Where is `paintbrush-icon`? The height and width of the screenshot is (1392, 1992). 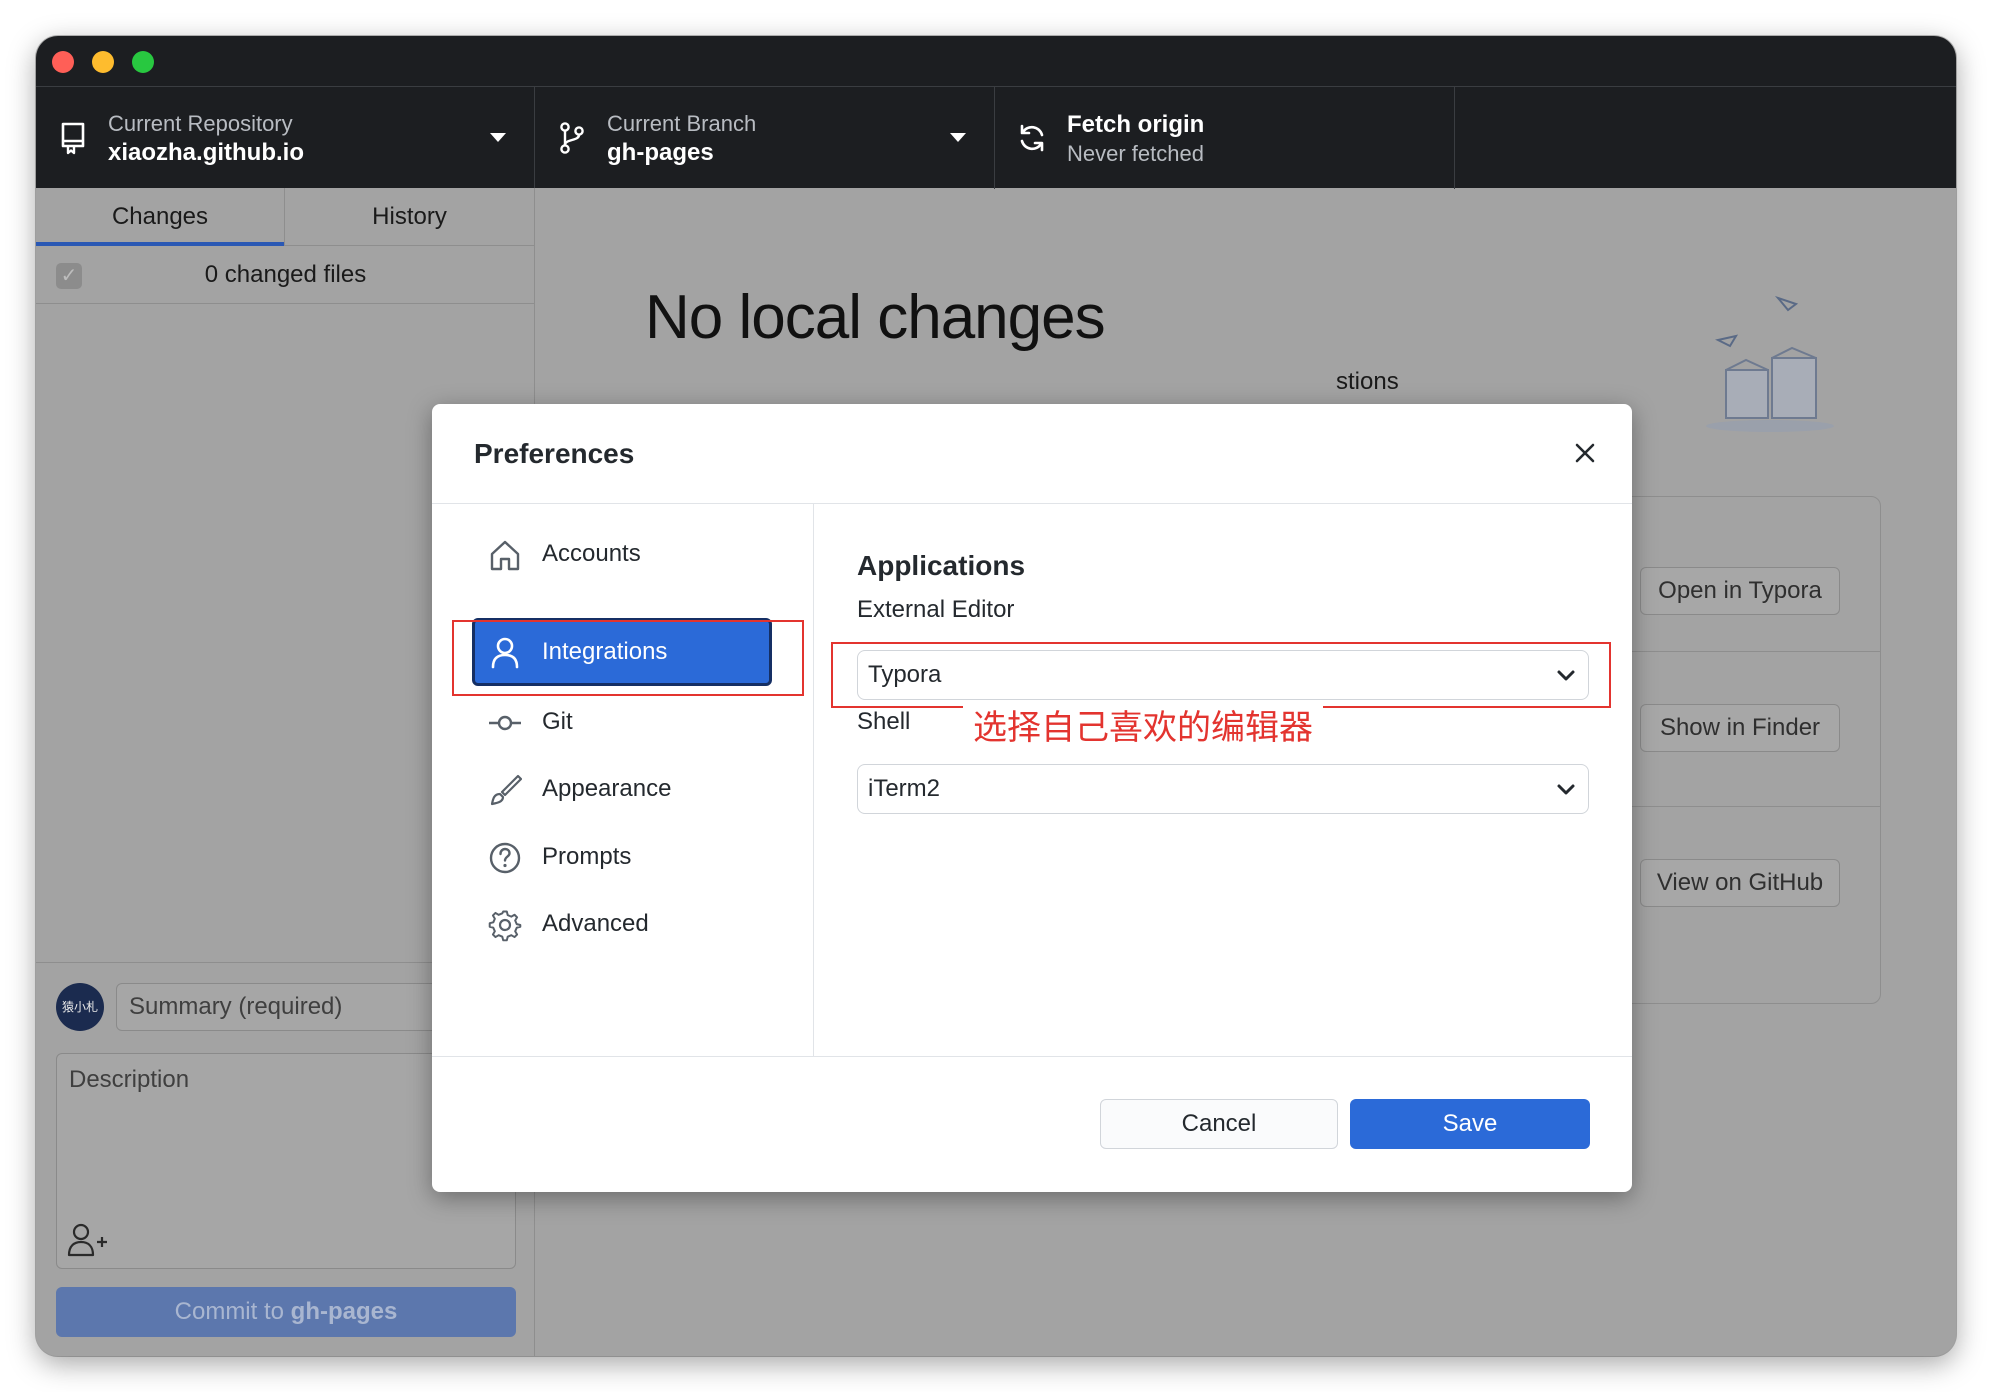
paintbrush-icon is located at coordinates (506, 790).